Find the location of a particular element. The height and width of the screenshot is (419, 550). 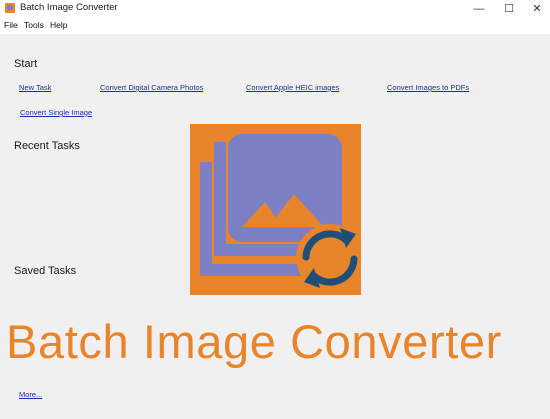

saved-tasks-heading: Saved Tasks is located at coordinates (45, 271).